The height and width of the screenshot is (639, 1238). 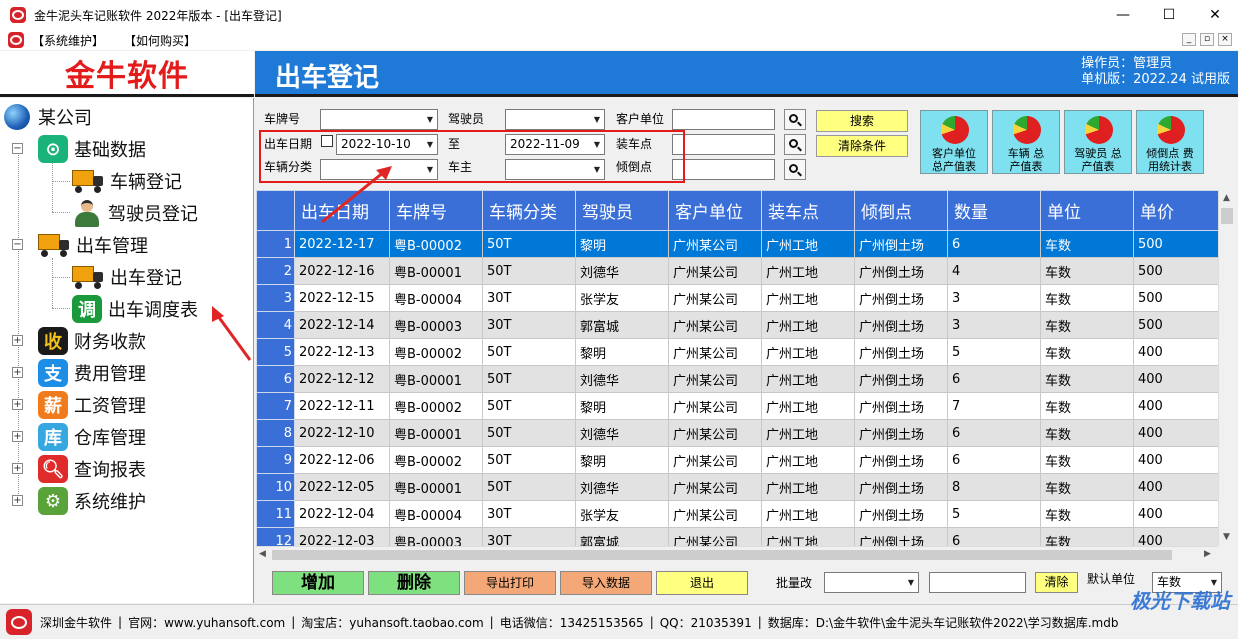 I want to click on horizontal-scrollbar: ◀ ▶, so click(x=737, y=554).